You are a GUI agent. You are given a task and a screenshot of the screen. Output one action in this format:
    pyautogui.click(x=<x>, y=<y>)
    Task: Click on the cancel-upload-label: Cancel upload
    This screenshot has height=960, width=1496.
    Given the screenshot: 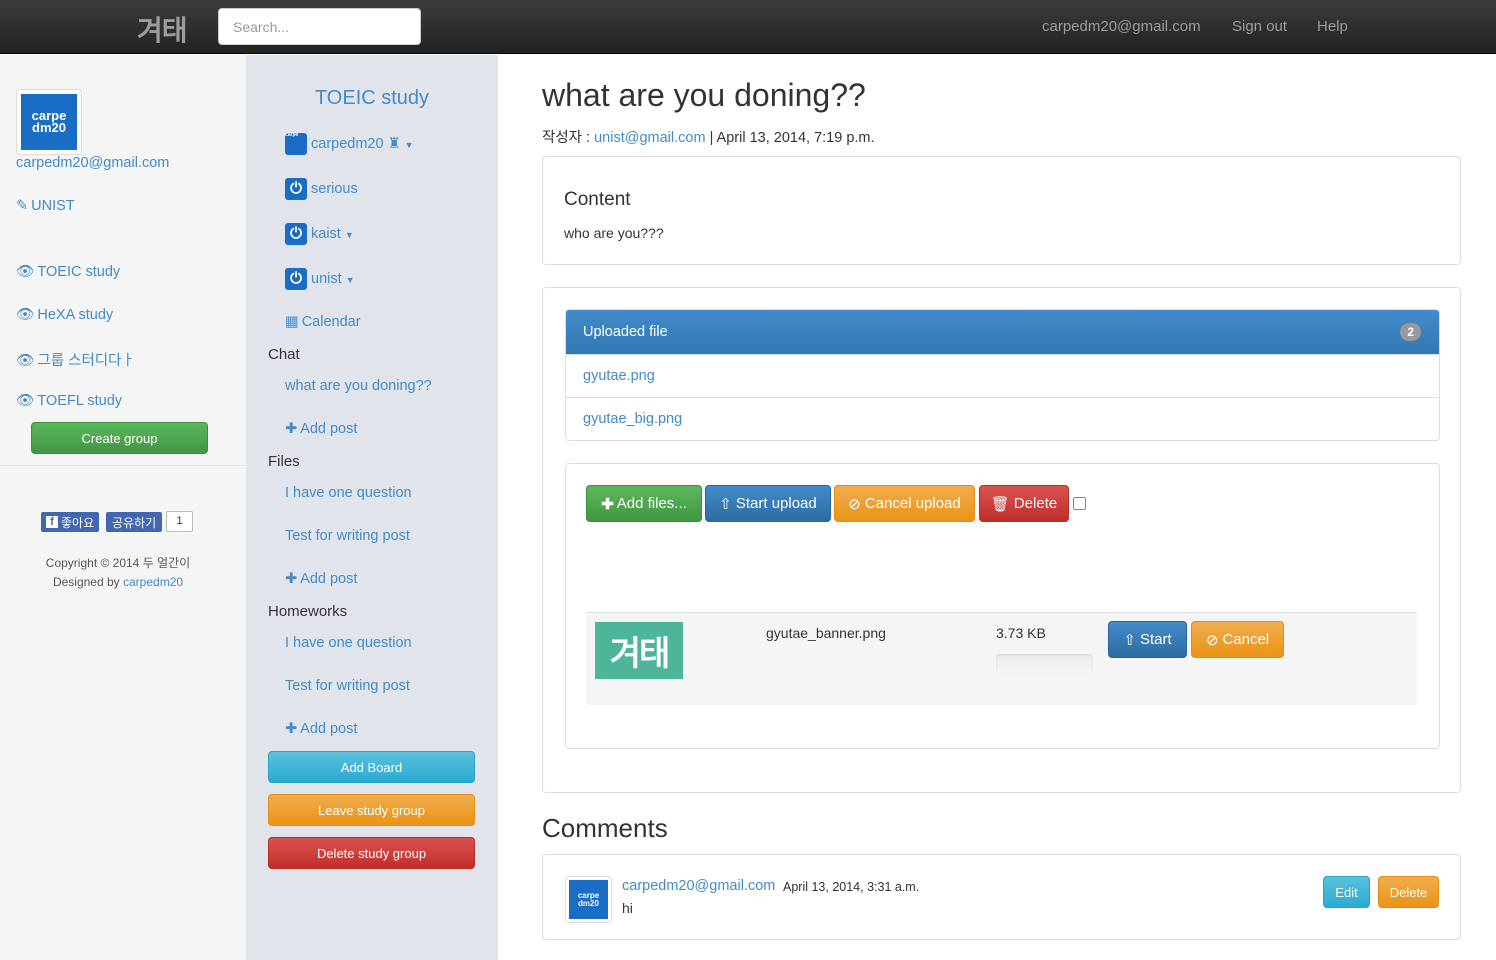 What is the action you would take?
    pyautogui.click(x=912, y=503)
    